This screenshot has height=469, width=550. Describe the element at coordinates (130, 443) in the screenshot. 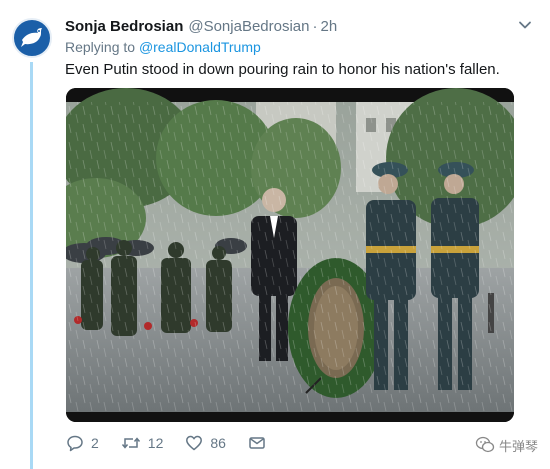

I see `retweet-icon` at that location.